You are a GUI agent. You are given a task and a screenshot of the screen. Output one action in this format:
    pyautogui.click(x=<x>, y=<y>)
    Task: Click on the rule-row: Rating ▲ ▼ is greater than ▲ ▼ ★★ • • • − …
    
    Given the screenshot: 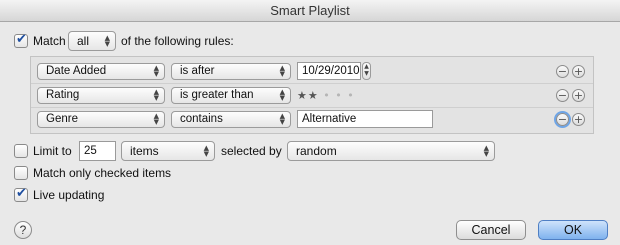 What is the action you would take?
    pyautogui.click(x=312, y=96)
    